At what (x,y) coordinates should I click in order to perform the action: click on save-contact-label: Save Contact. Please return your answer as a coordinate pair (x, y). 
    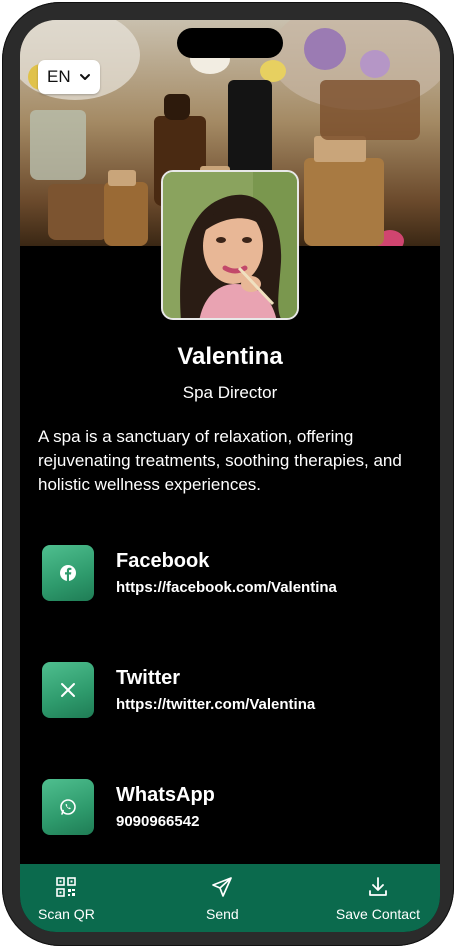
    Looking at the image, I should click on (377, 914).